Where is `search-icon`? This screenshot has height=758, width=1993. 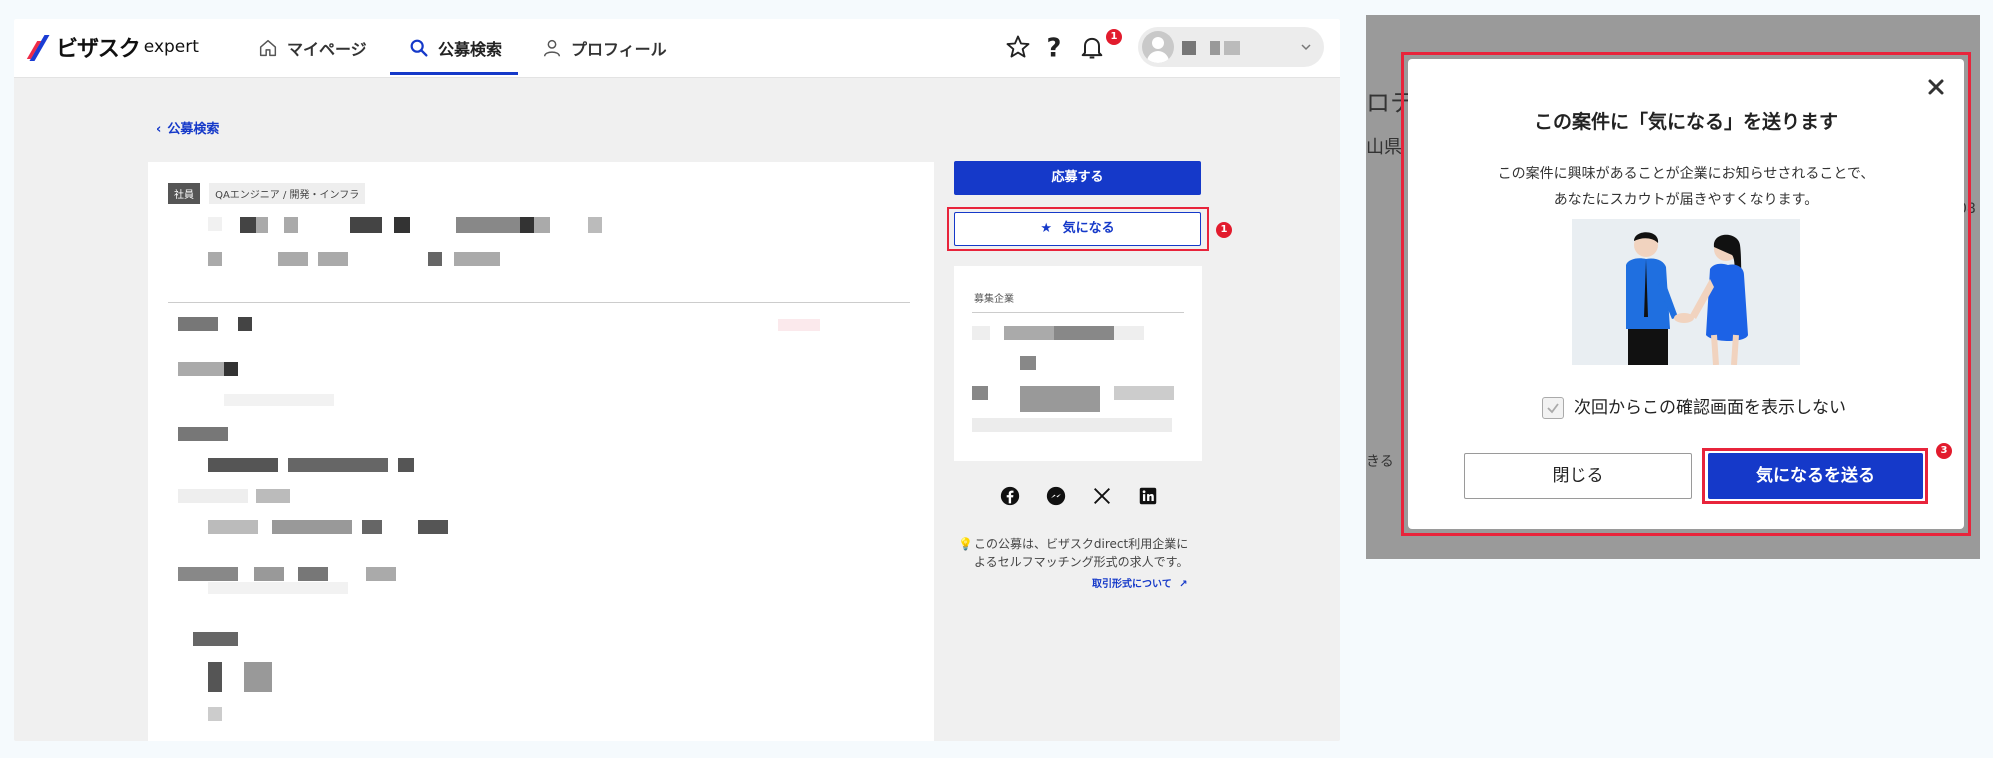
search-icon is located at coordinates (419, 48).